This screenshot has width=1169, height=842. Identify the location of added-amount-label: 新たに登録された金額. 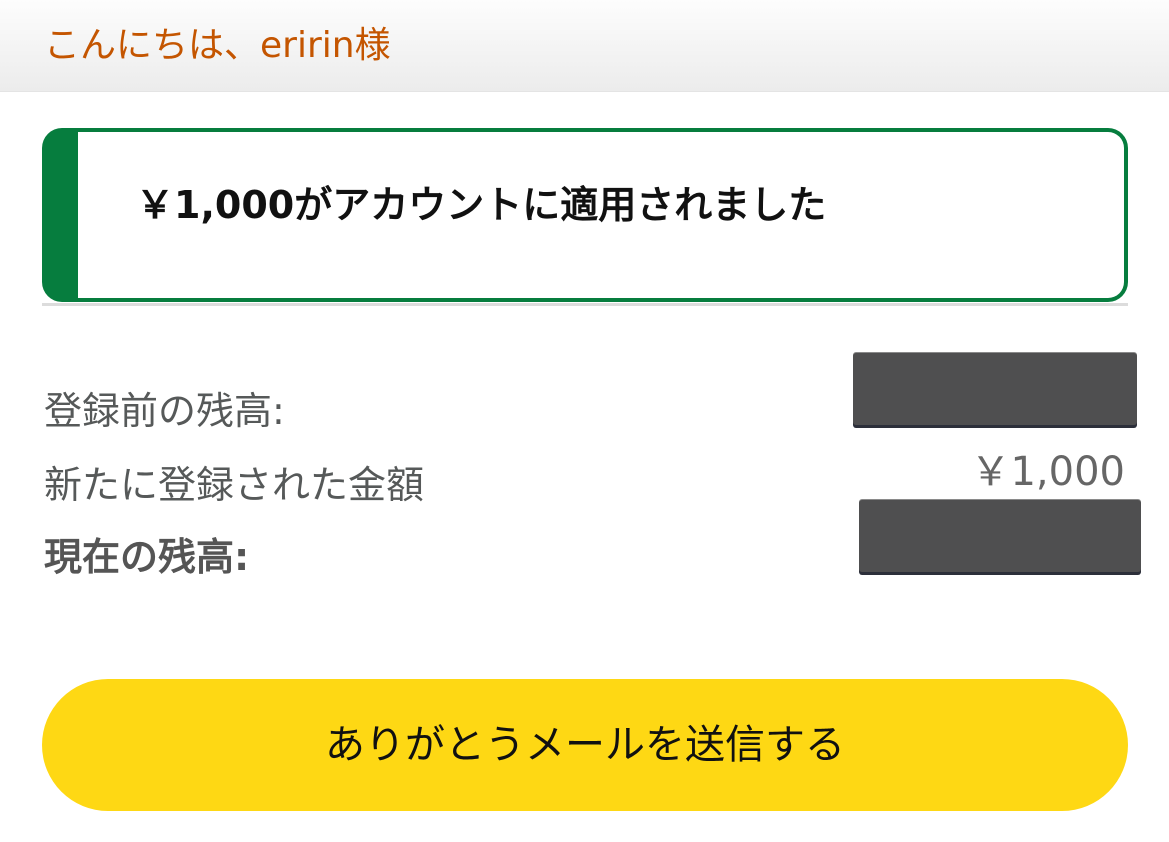
(234, 485).